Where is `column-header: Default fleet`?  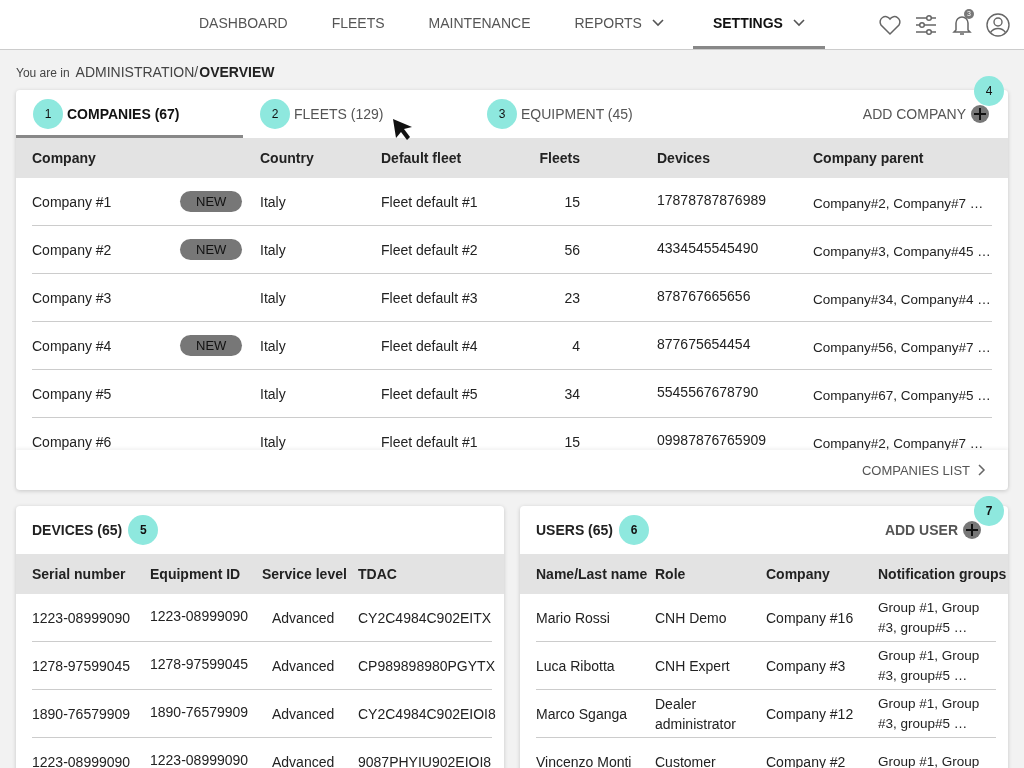
column-header: Default fleet is located at coordinates (422, 158).